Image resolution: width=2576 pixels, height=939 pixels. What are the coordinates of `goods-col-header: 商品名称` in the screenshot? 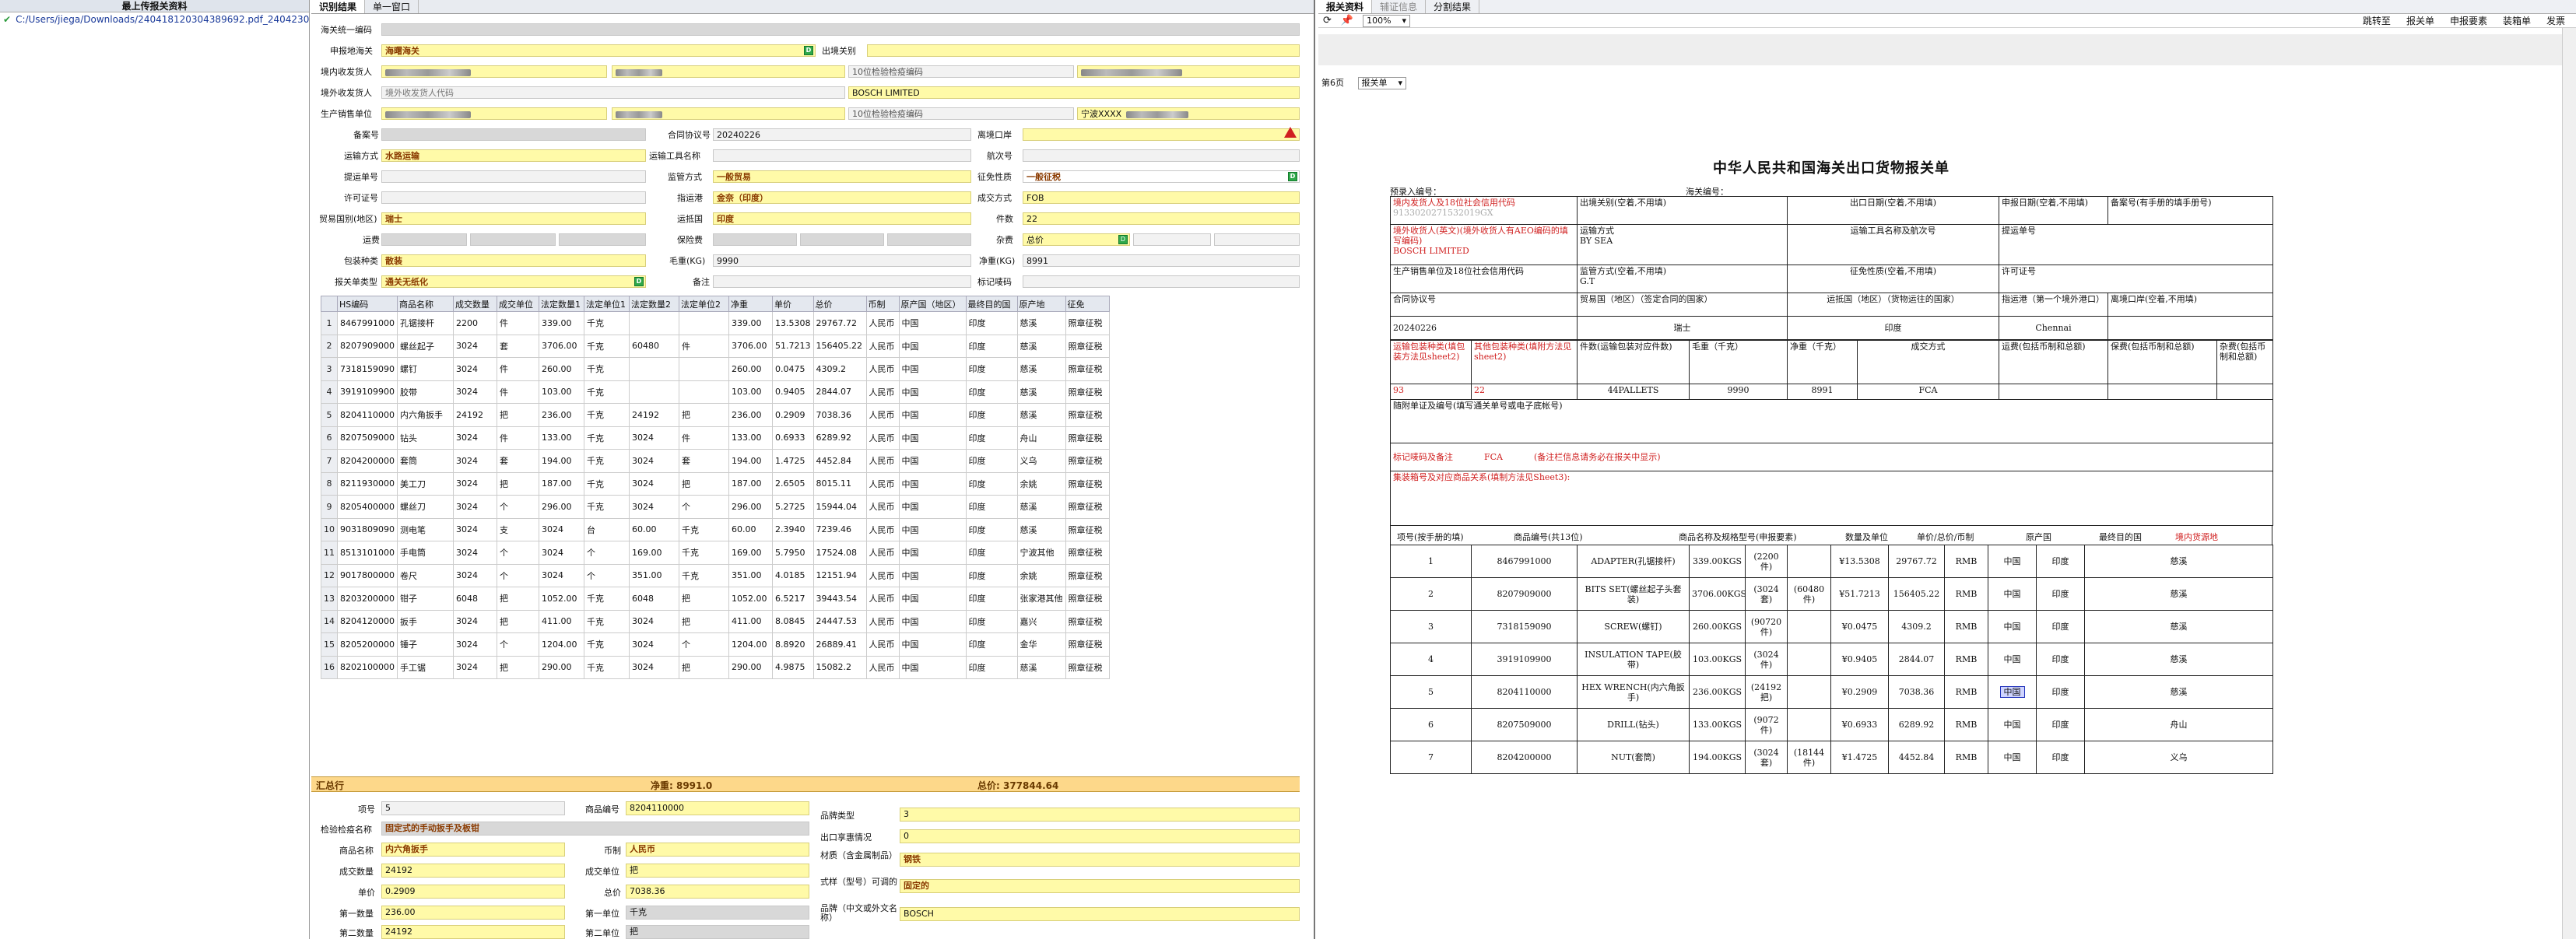 It's located at (426, 304).